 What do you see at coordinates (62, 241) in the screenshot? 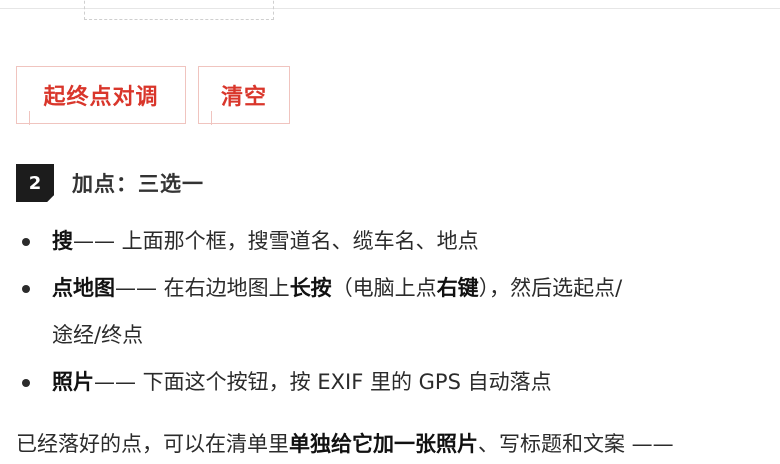
I see `option-search-title: 搜` at bounding box center [62, 241].